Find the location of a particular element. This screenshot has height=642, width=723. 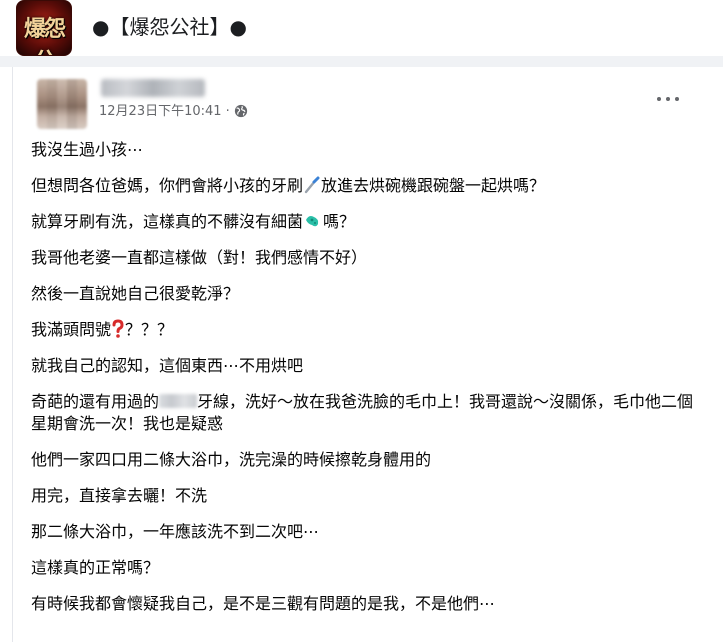

red-question-icon is located at coordinates (118, 328).